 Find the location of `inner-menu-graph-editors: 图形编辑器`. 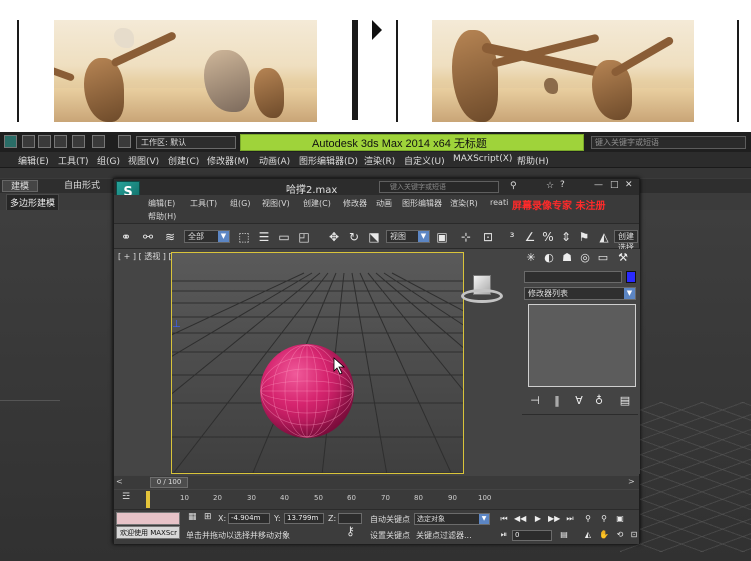

inner-menu-graph-editors: 图形编辑器 is located at coordinates (422, 203).